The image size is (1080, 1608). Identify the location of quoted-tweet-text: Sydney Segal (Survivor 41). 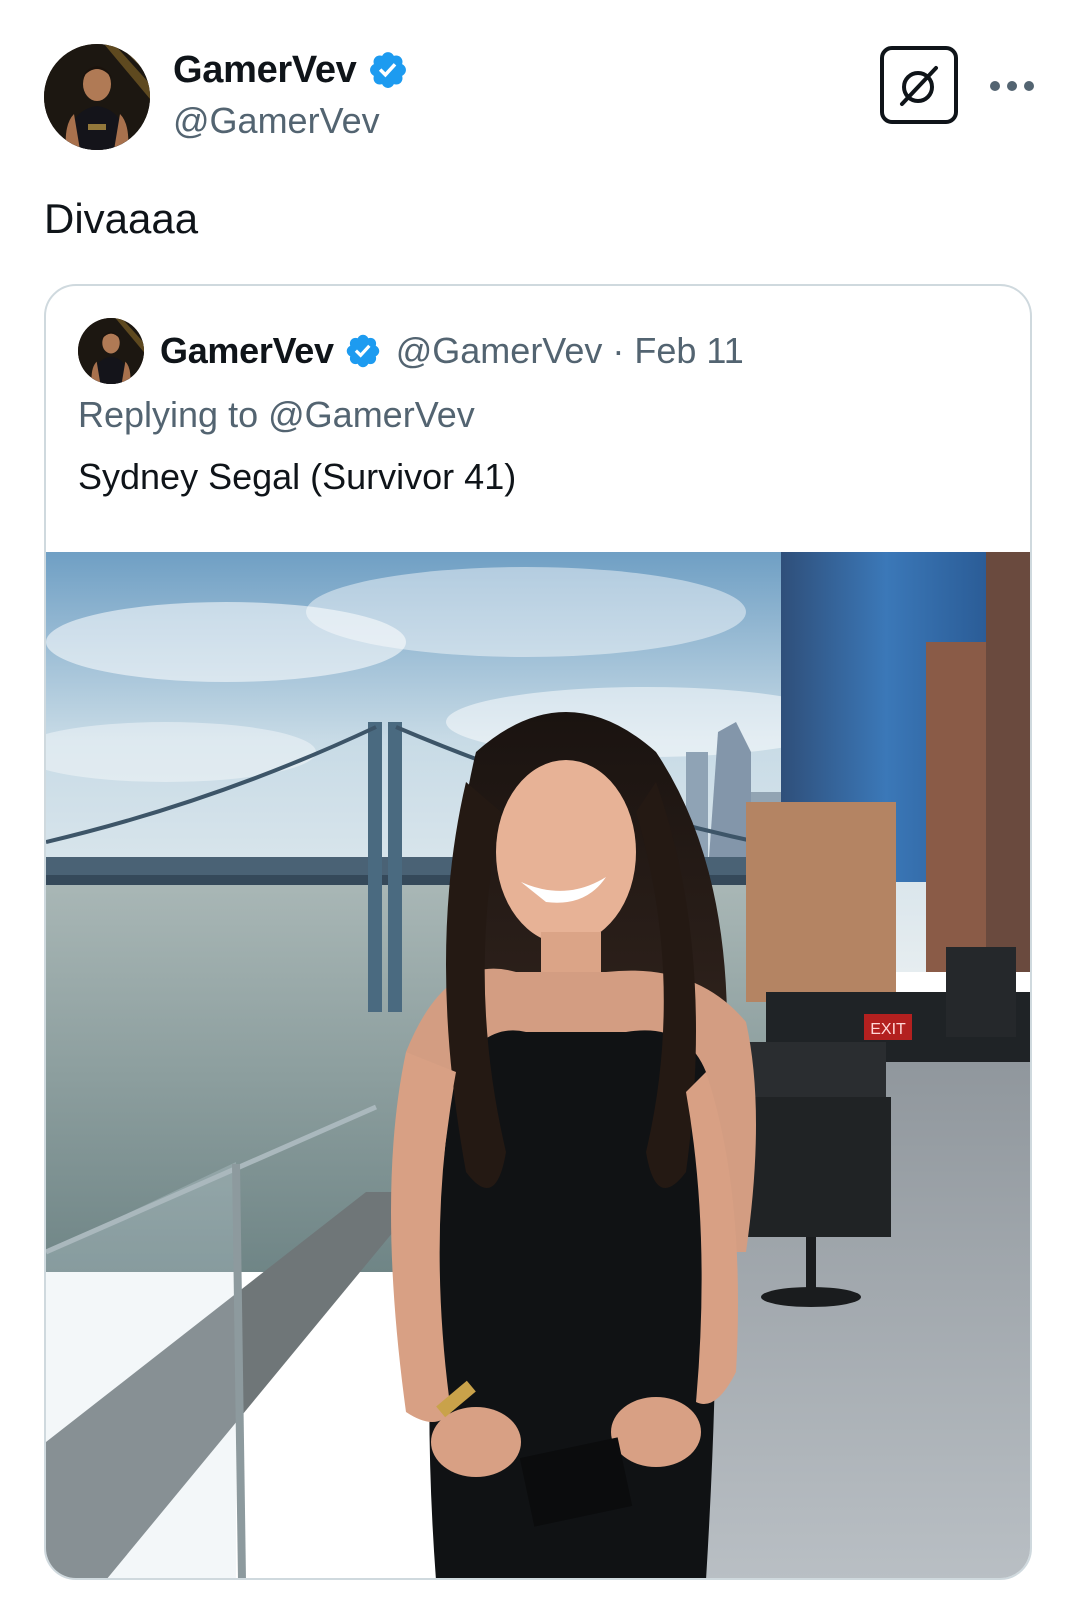
(297, 476).